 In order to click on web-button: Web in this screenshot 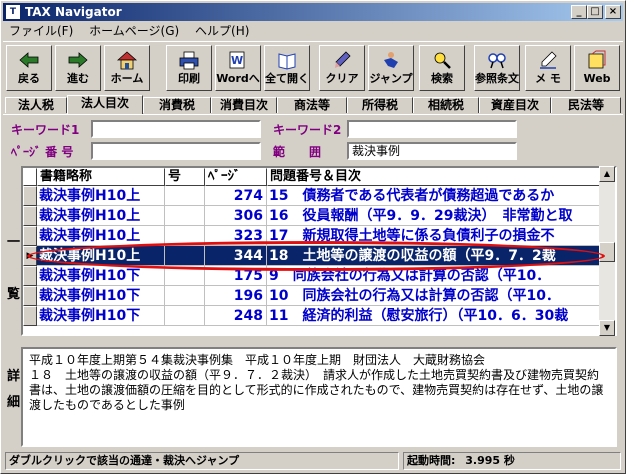, I will do `click(597, 68)`.